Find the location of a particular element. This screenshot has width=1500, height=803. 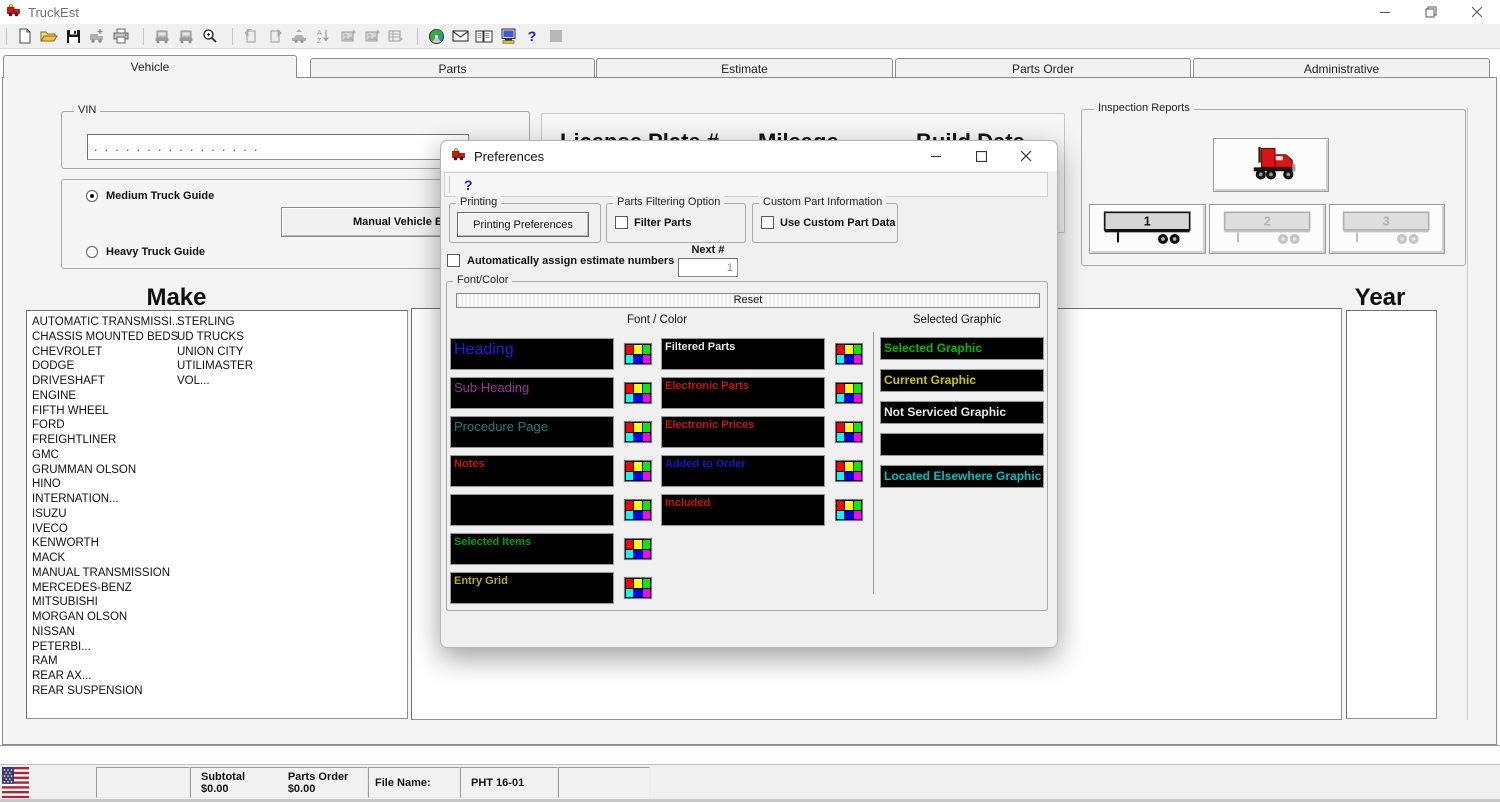

auto-assign-option: Automatically assign estimate numbers is located at coordinates (560, 260).